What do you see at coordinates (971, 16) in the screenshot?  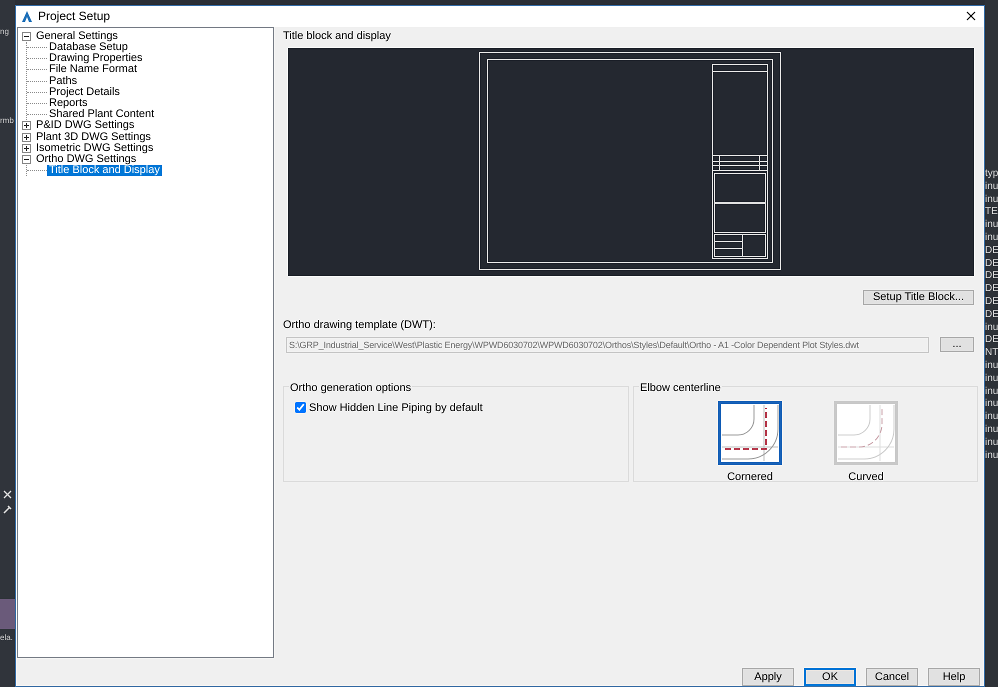 I see `close-icon` at bounding box center [971, 16].